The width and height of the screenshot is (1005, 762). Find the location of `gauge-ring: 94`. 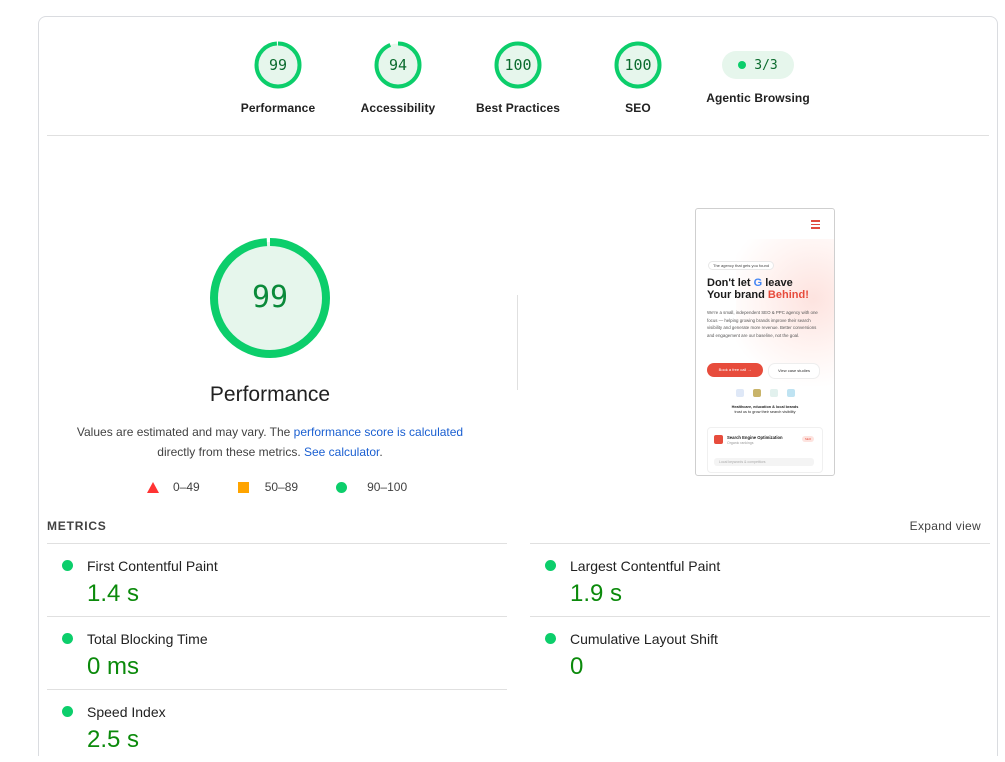

gauge-ring: 94 is located at coordinates (398, 65).